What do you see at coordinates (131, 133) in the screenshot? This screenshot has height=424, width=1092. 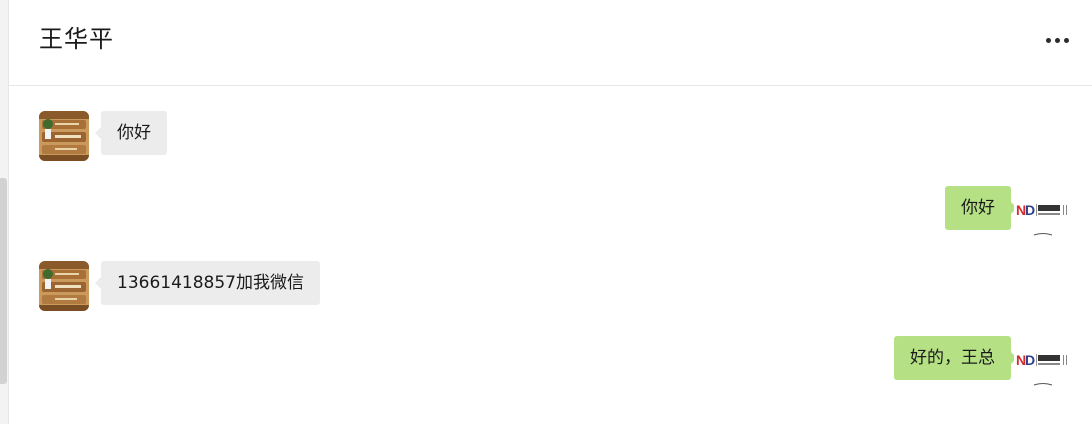 I see `incoming-message-bubble: 你好` at bounding box center [131, 133].